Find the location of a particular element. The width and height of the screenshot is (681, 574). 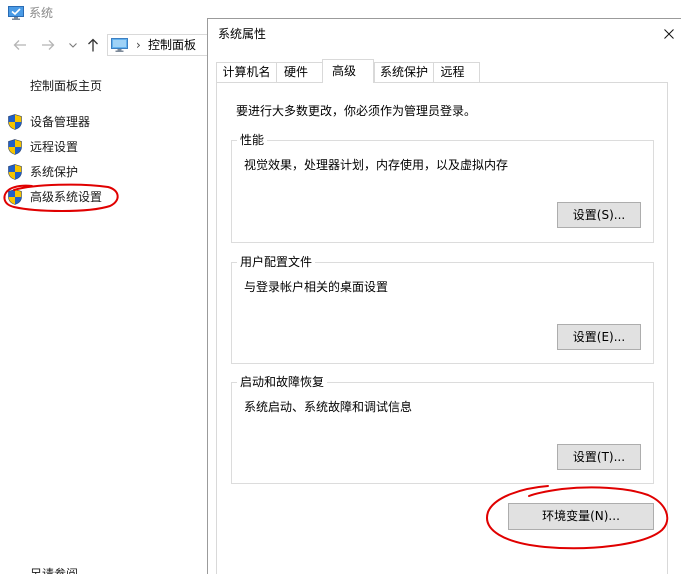

tab-computer-name: 计算机名 is located at coordinates (246, 72).